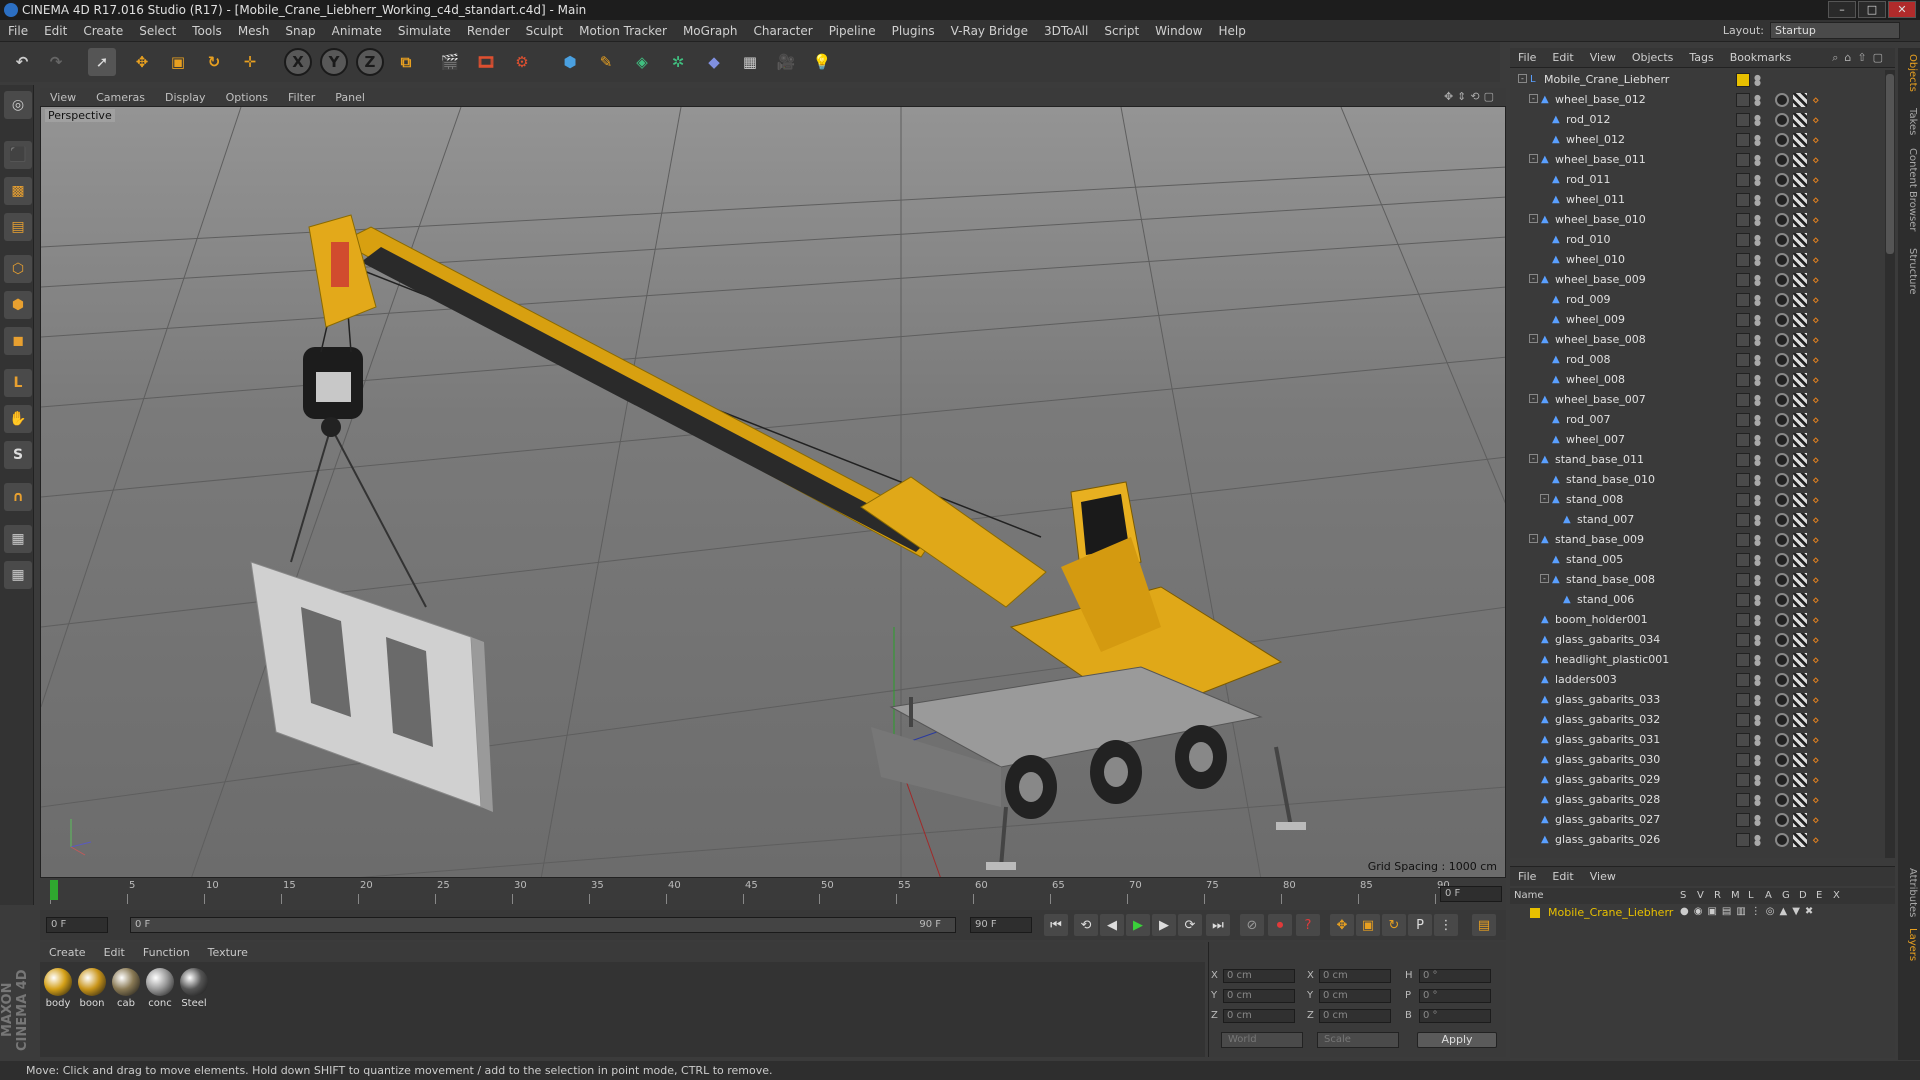  What do you see at coordinates (1701, 57) in the screenshot?
I see `object-menu-tags: Tags` at bounding box center [1701, 57].